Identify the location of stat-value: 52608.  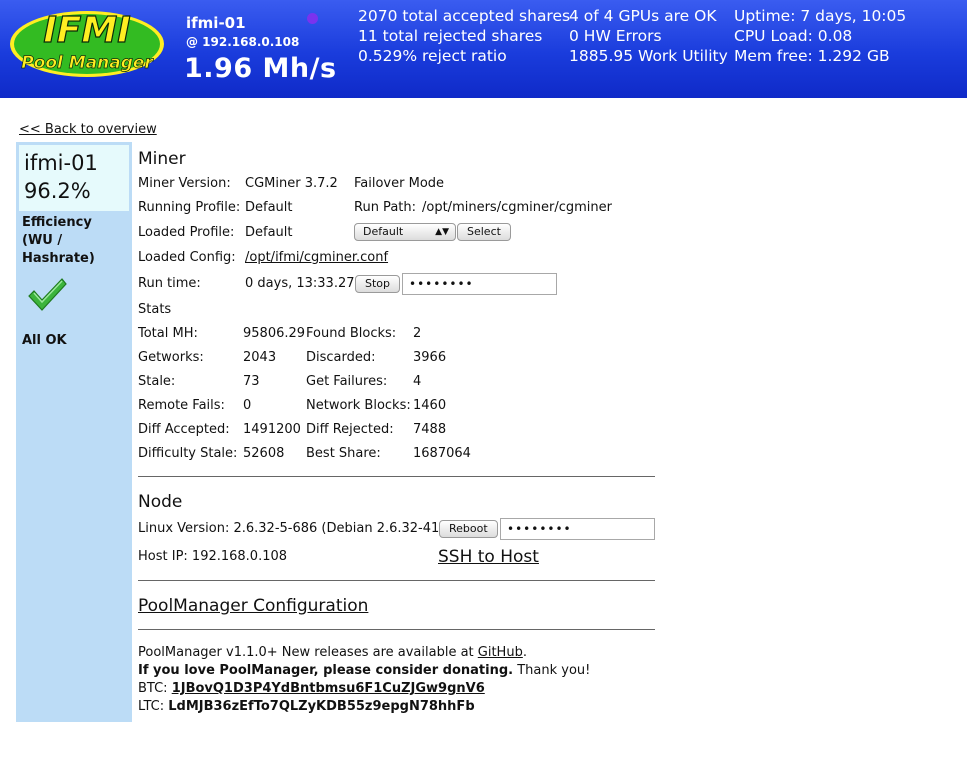
(264, 453).